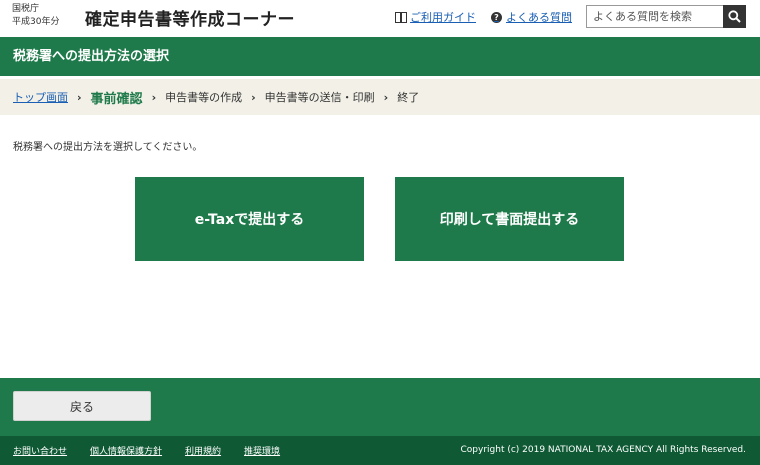  What do you see at coordinates (108, 147) in the screenshot?
I see `instruction-text: 税務署への提出方法を選択してください。` at bounding box center [108, 147].